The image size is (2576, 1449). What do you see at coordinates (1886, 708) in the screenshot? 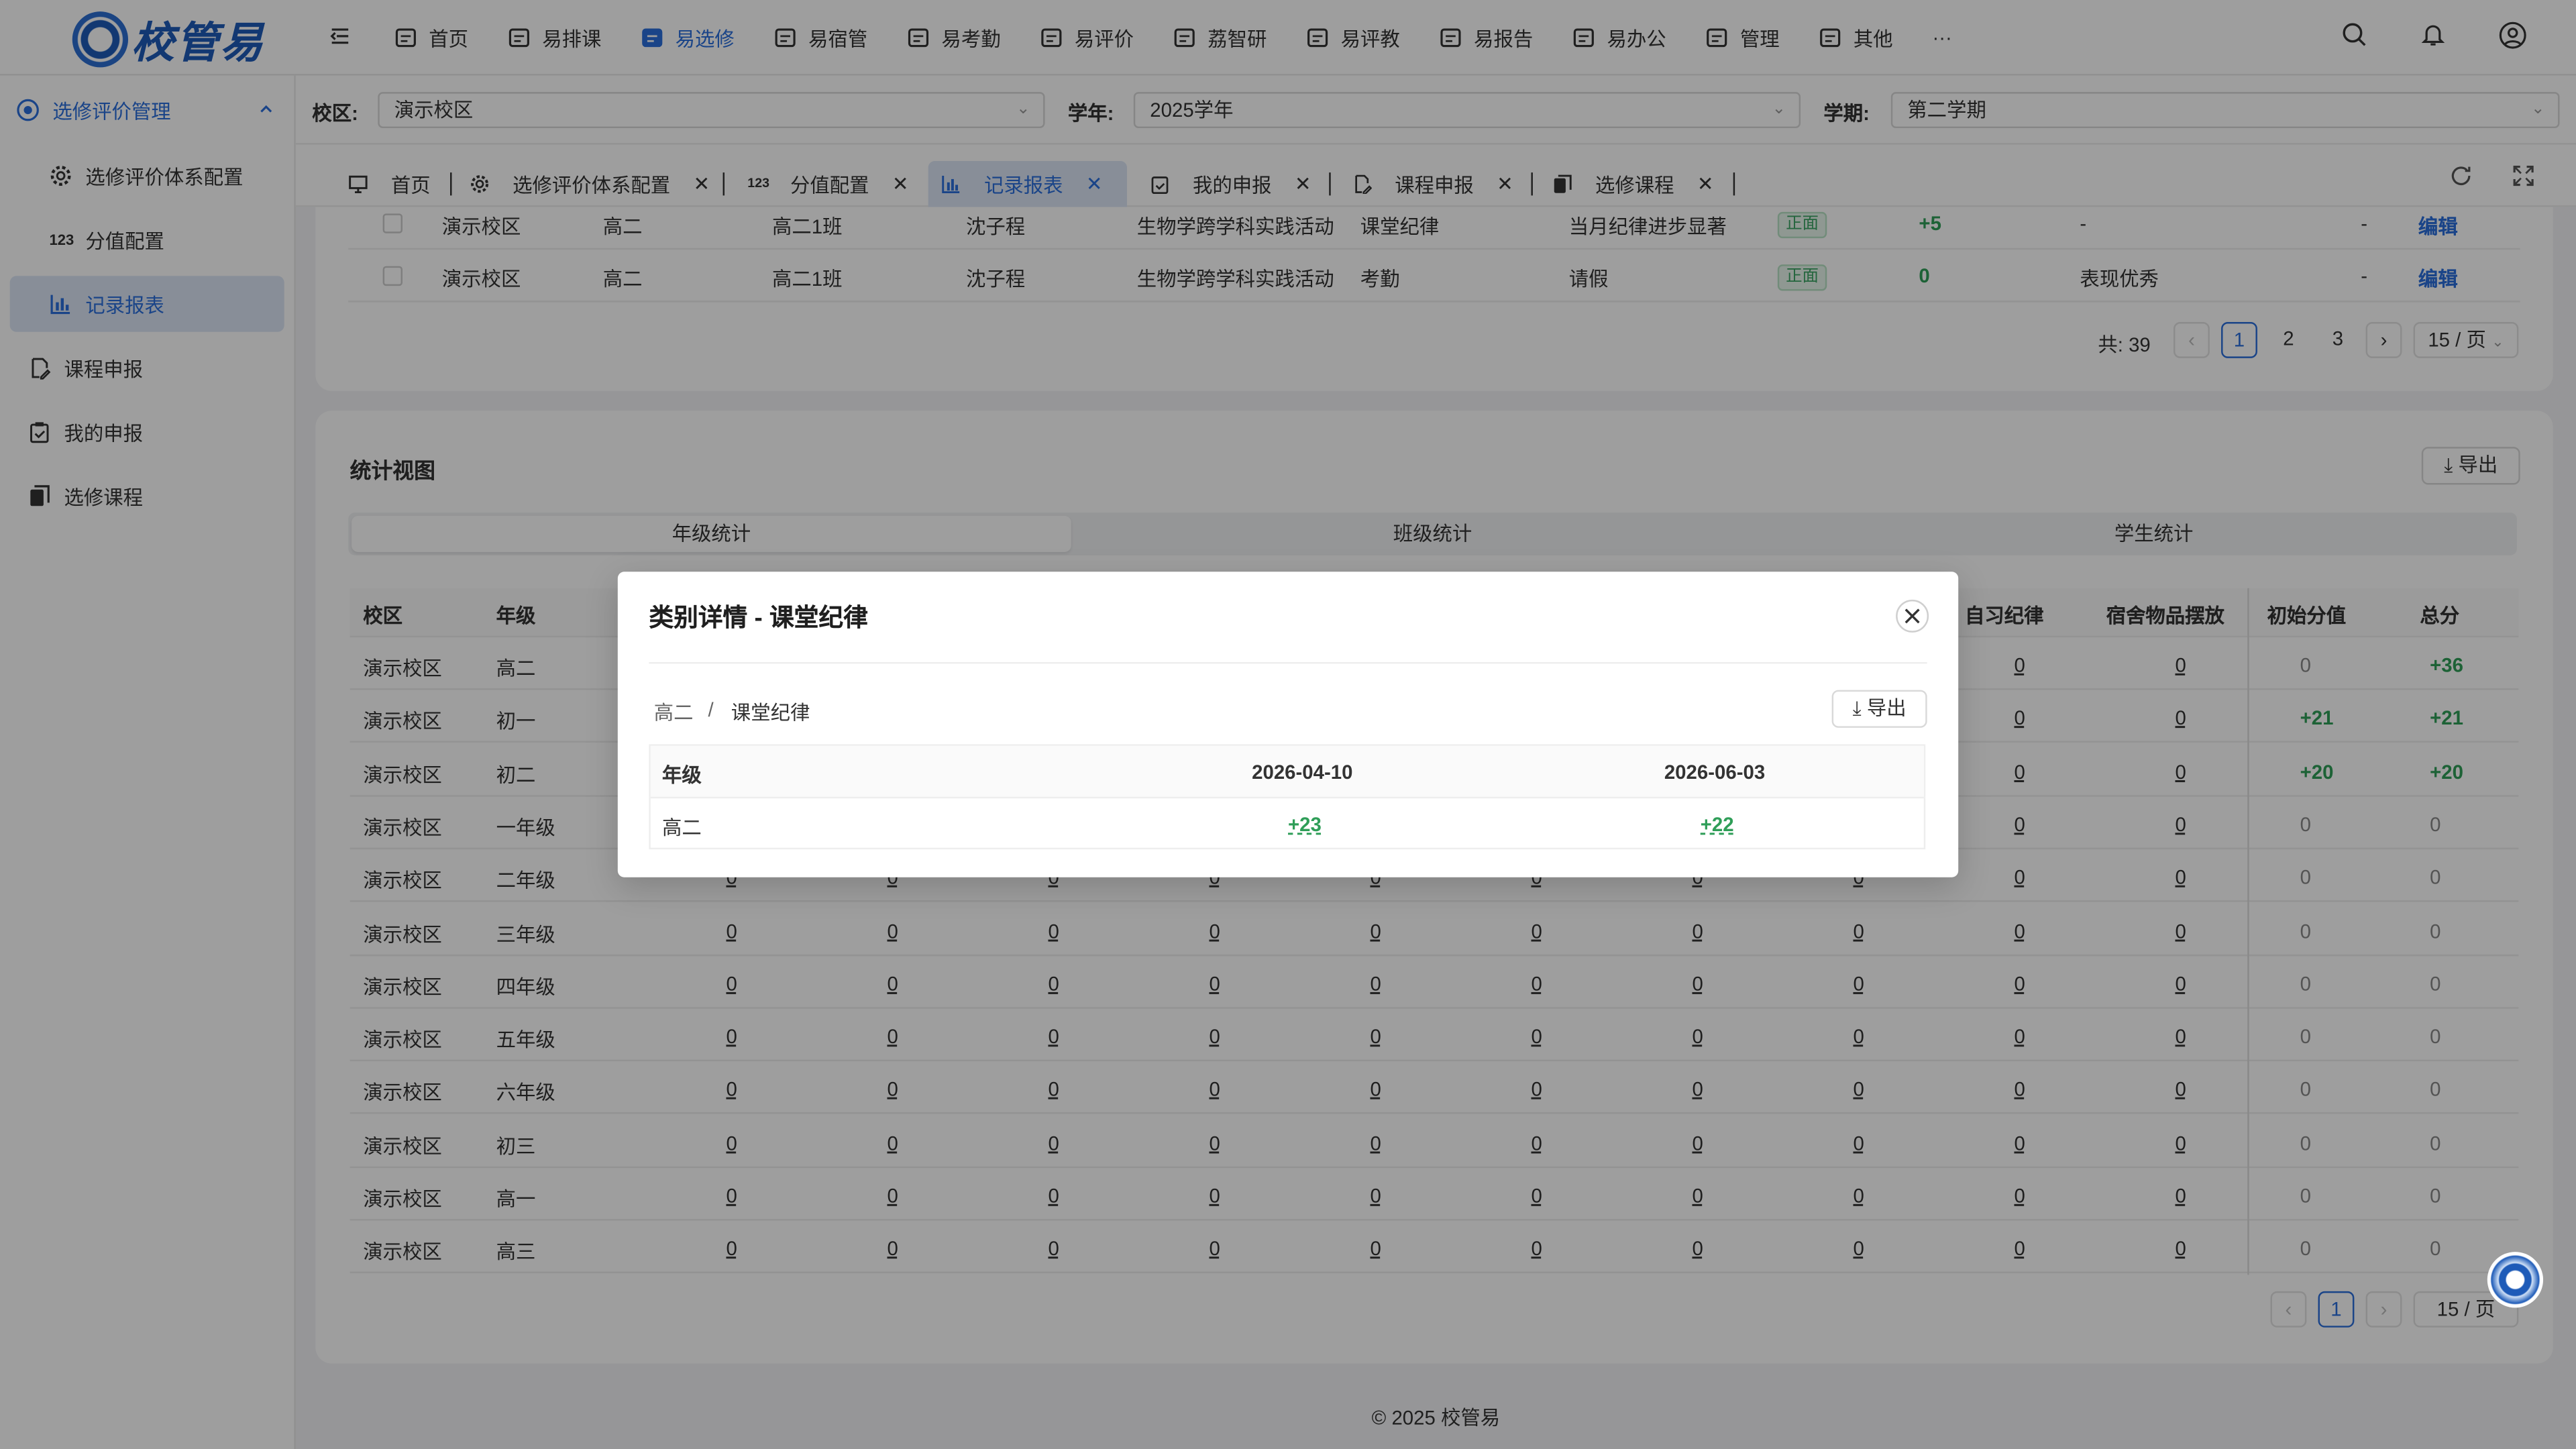
I see `export-label: 导出` at bounding box center [1886, 708].